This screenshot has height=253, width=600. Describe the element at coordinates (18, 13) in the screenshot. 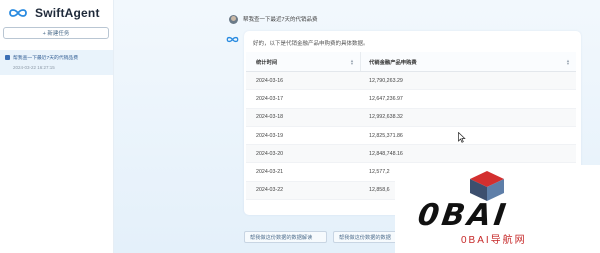

I see `infinity-logo-icon` at that location.